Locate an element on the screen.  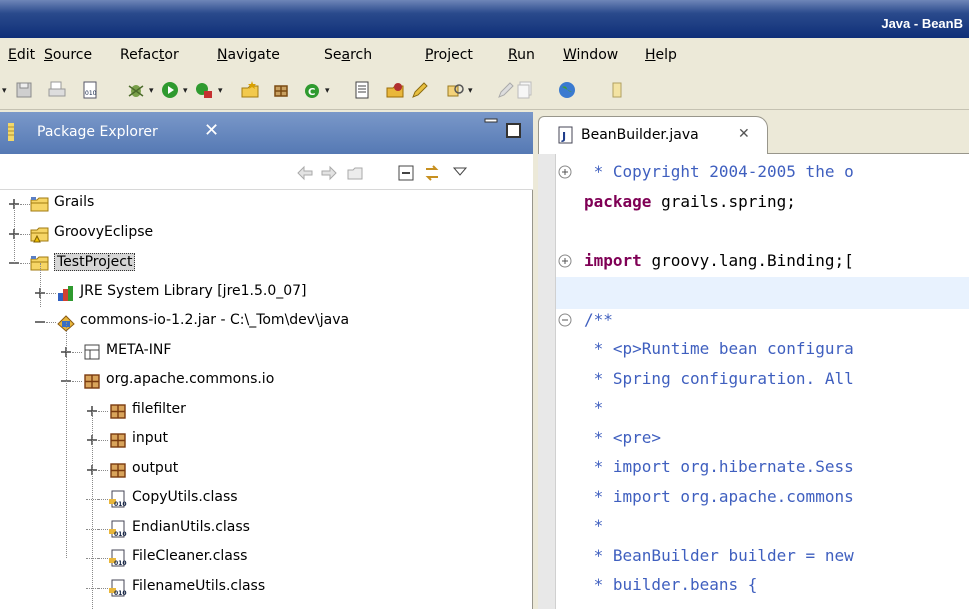
fold-collapse-icon is located at coordinates (565, 320).